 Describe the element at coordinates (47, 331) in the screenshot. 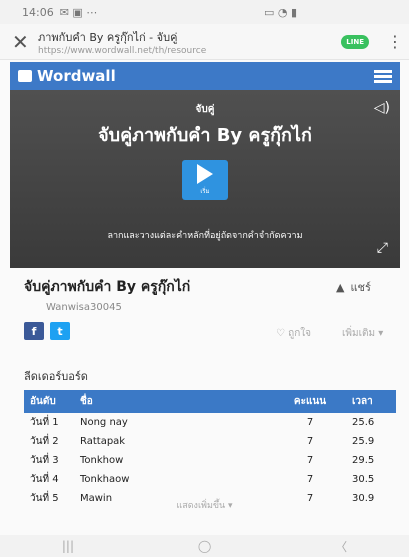

I see `social-buttons: f t` at that location.